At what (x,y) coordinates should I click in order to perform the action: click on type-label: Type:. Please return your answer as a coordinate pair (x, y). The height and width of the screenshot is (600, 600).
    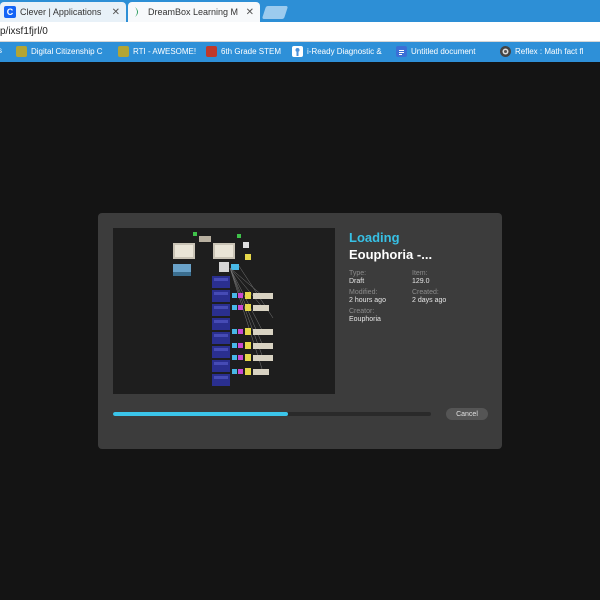
    Looking at the image, I should click on (358, 273).